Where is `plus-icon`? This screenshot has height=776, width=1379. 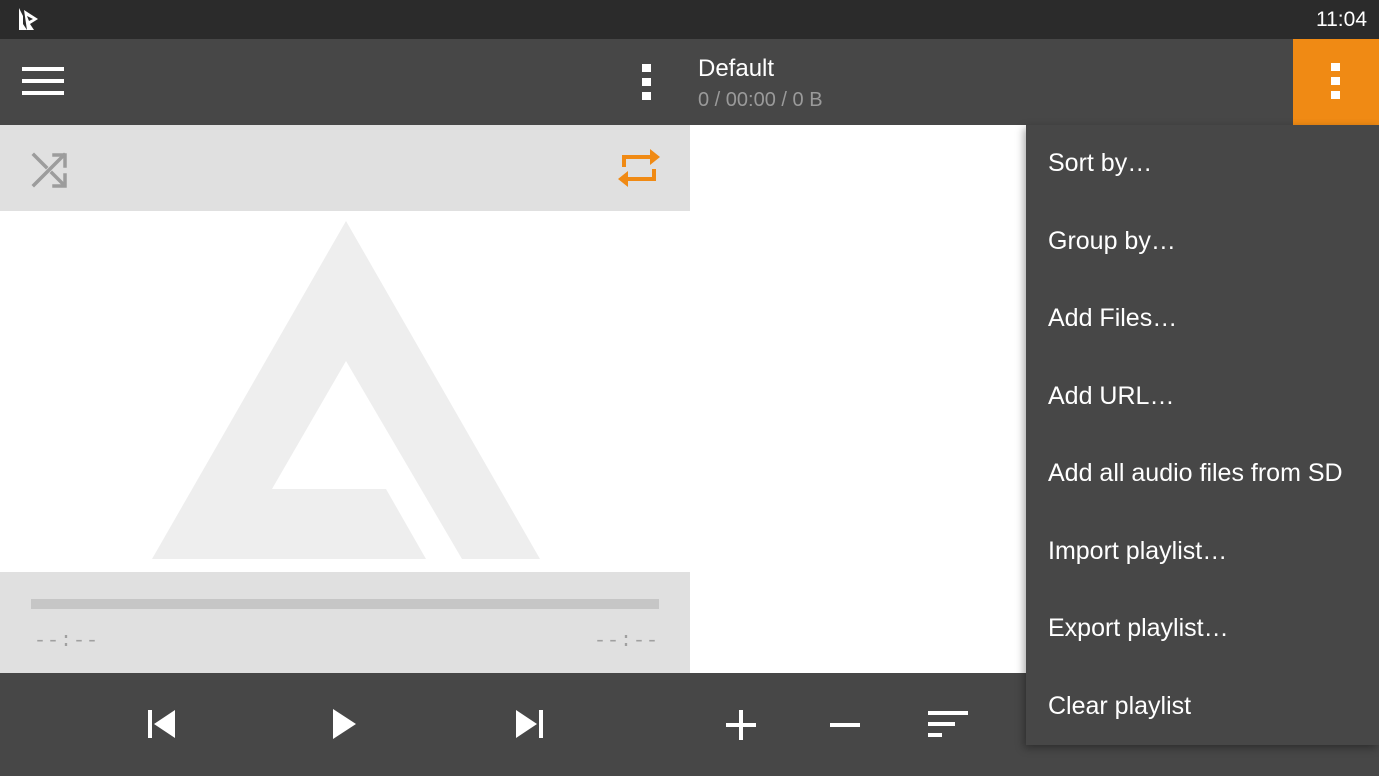
plus-icon is located at coordinates (741, 725).